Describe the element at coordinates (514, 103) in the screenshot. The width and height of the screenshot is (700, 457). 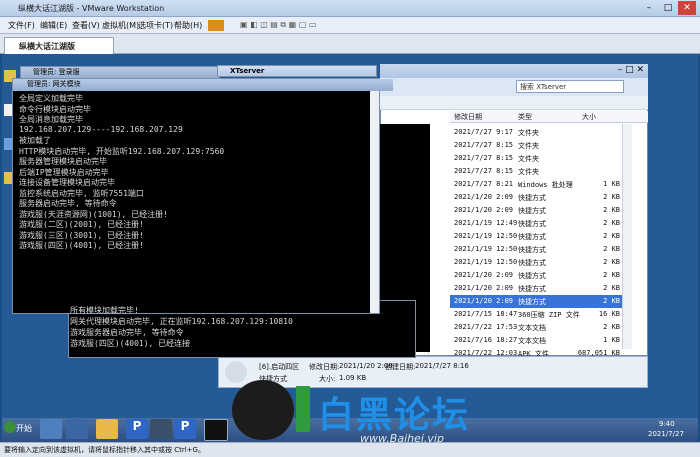
I see `explorer-toolbar` at that location.